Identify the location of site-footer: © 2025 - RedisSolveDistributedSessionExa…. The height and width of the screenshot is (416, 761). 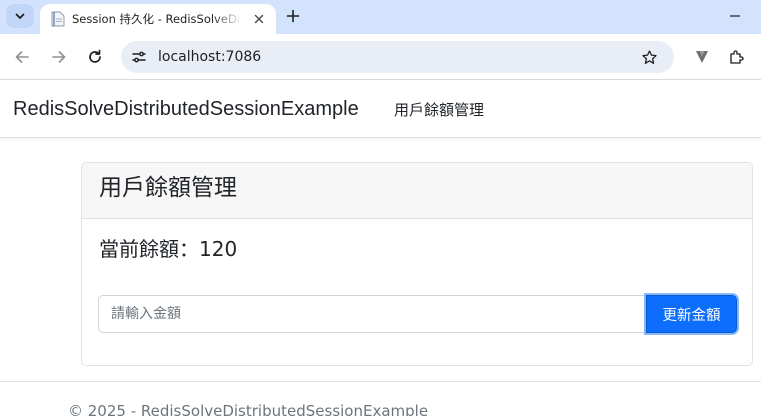
(380, 398).